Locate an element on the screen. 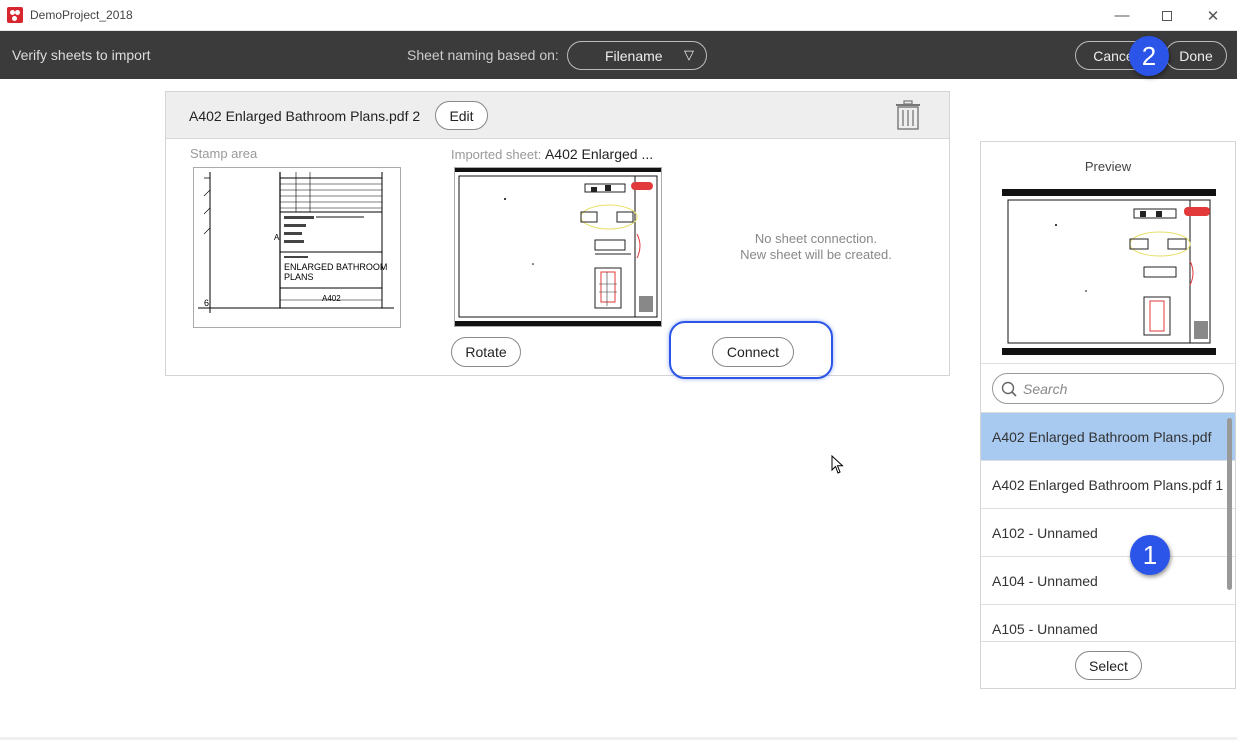  list-item: A402 Enlarged Bathroom Plans.pdf 1 is located at coordinates (1108, 485).